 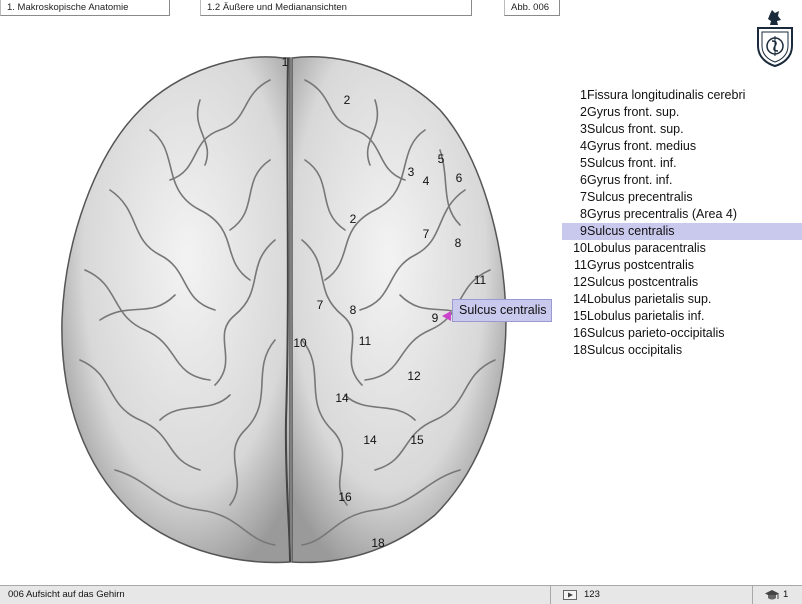 I want to click on brain-label: 6, so click(x=459, y=178).